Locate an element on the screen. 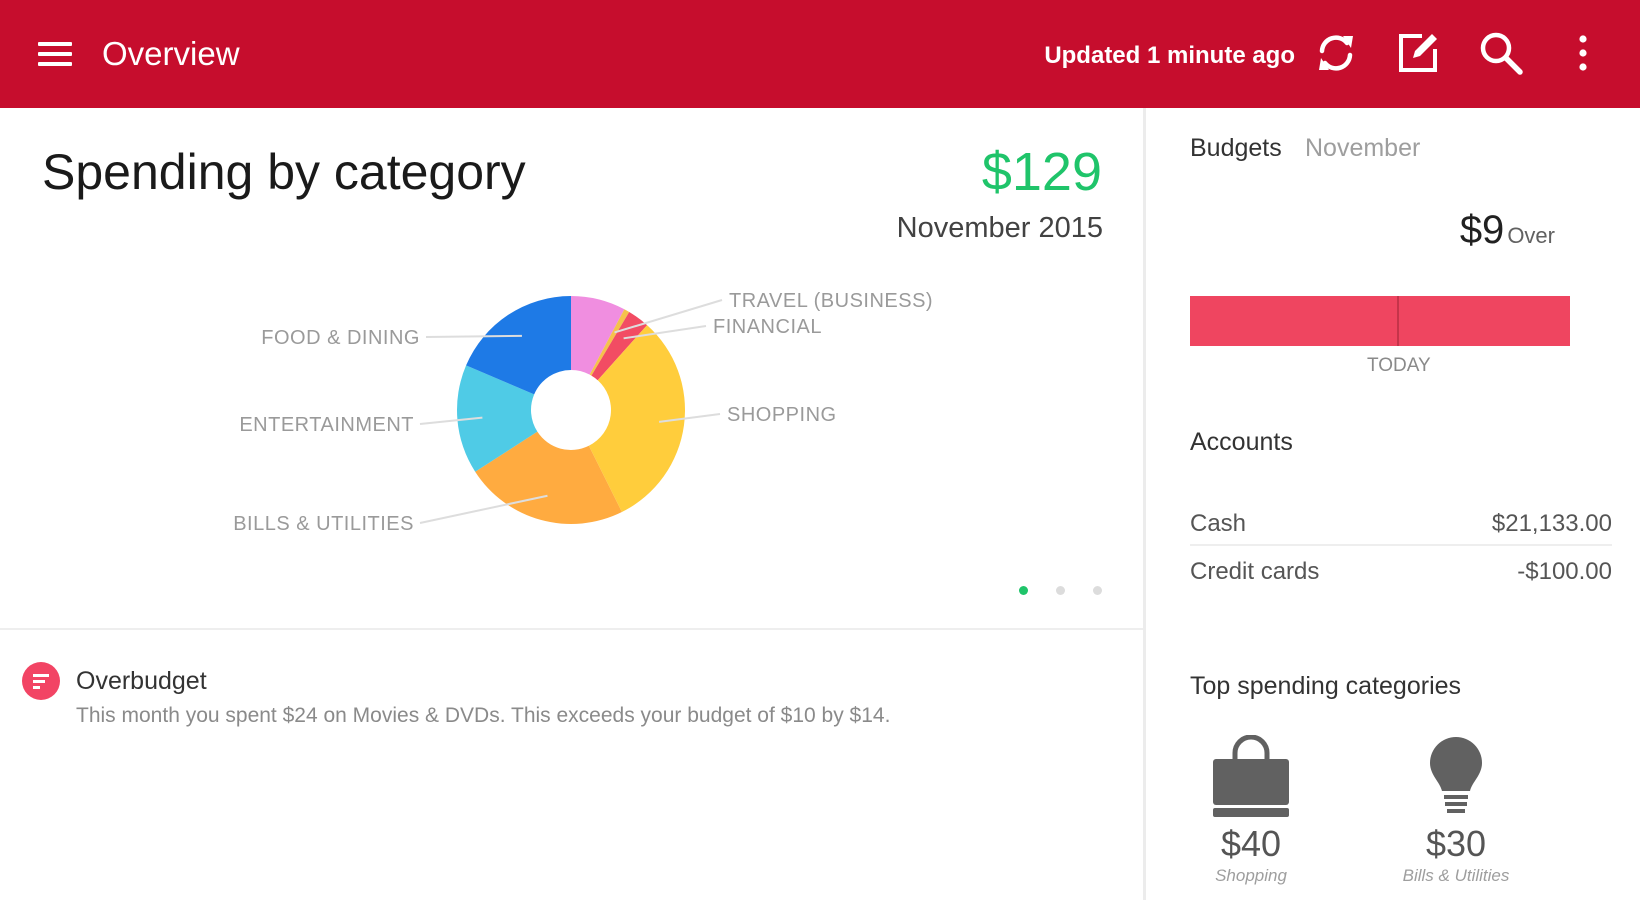 The image size is (1640, 900). list-icon is located at coordinates (41, 681).